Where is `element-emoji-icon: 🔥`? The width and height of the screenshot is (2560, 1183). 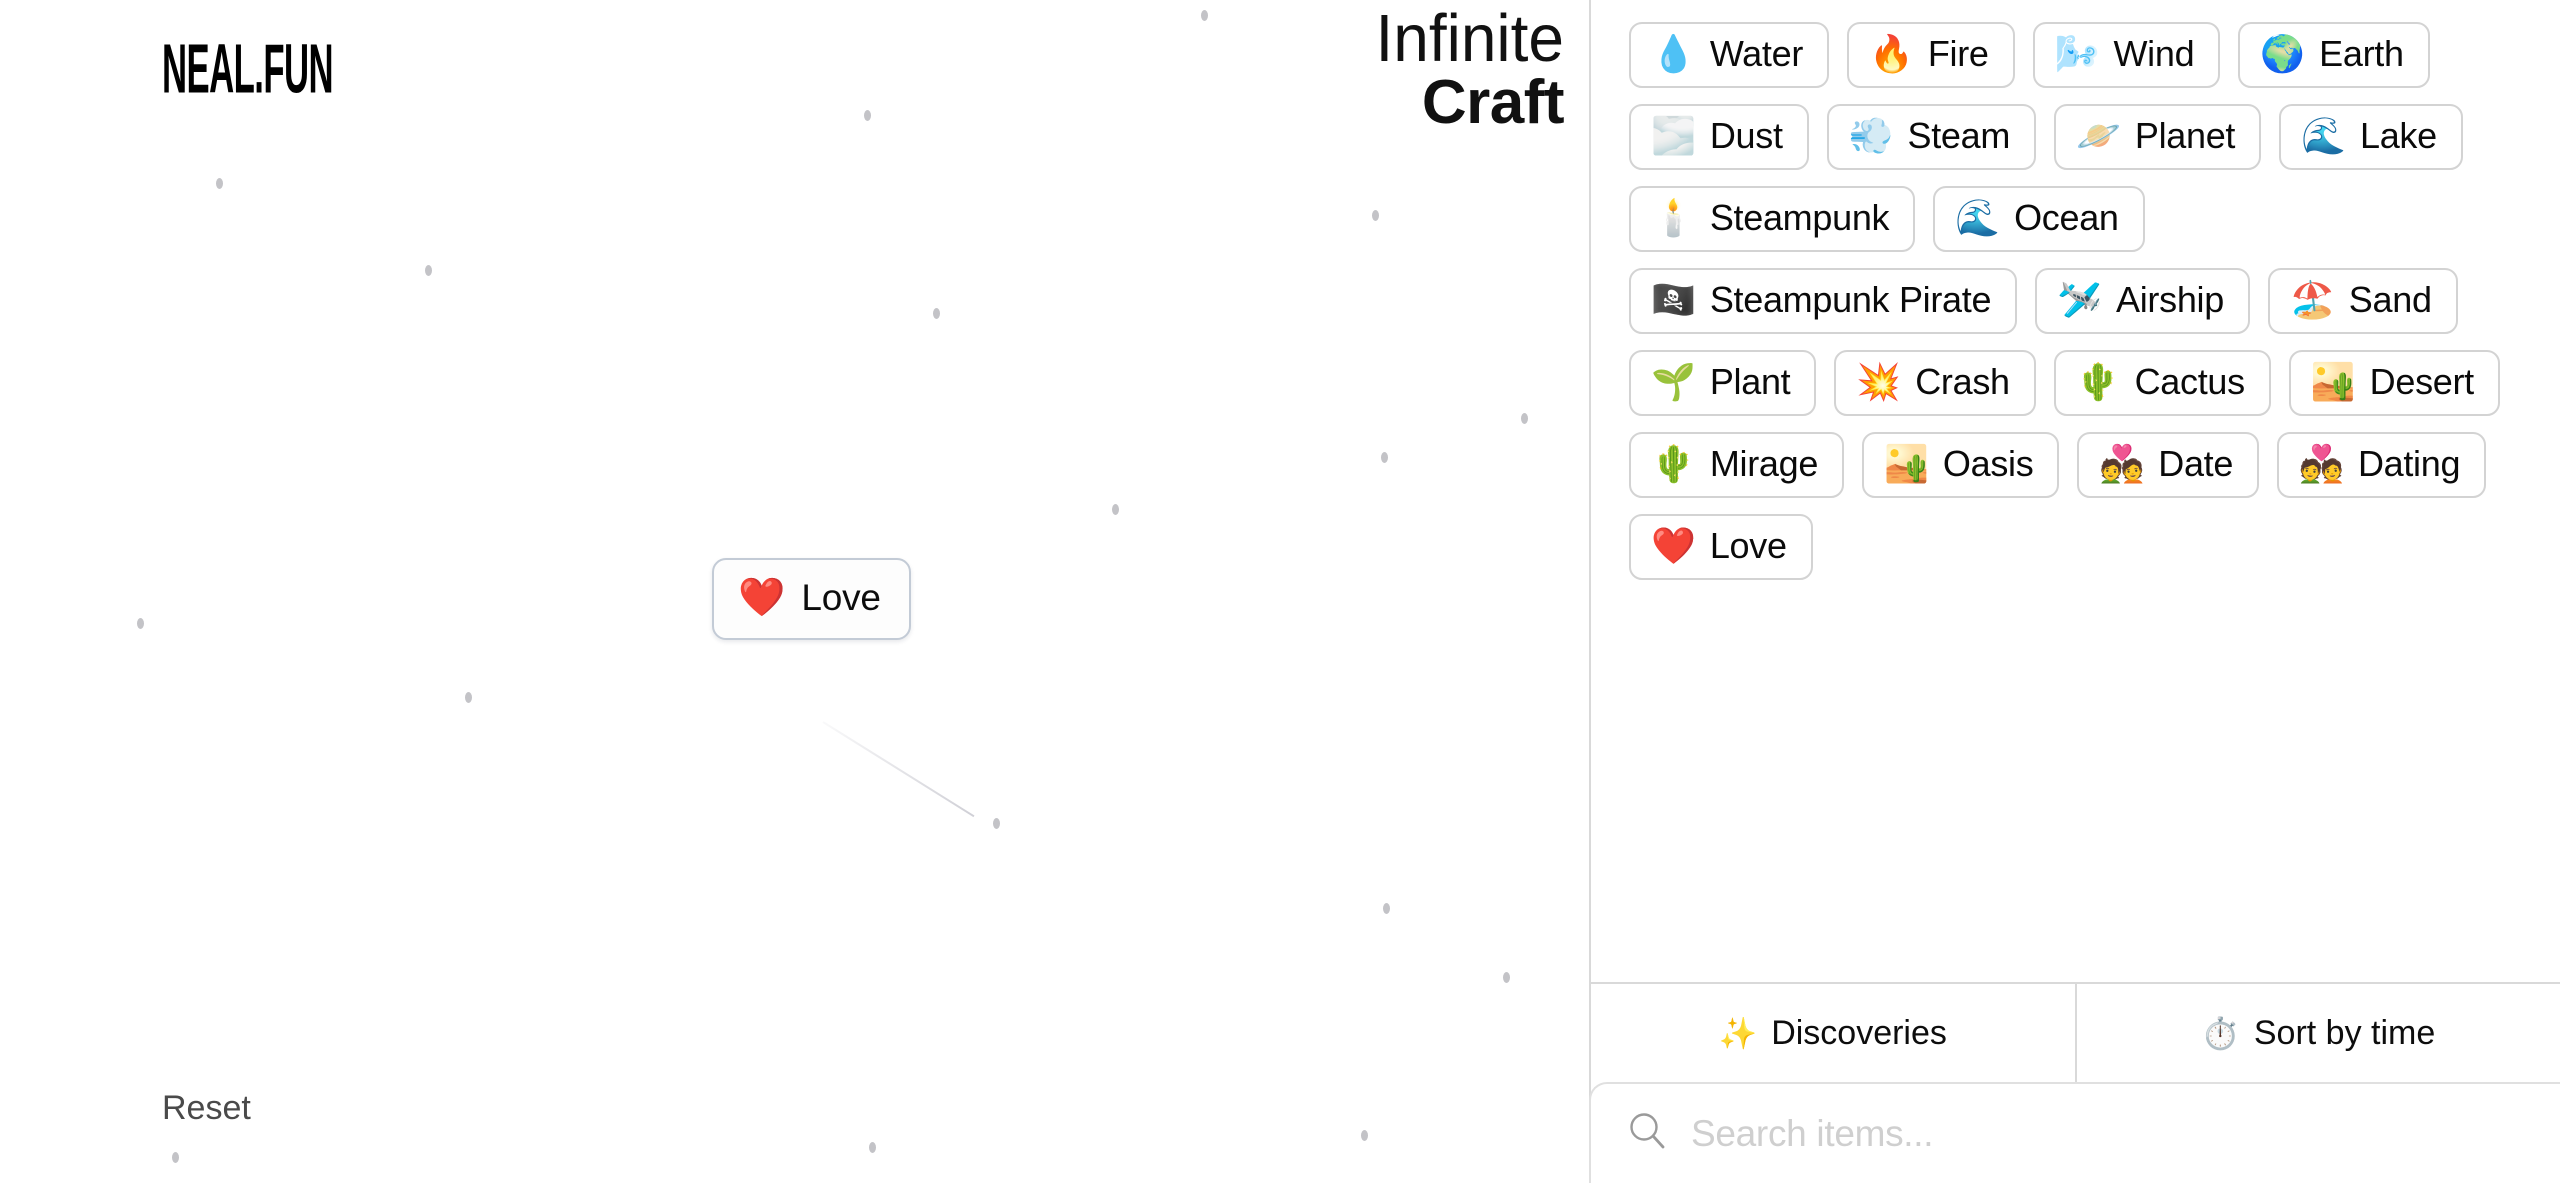 element-emoji-icon: 🔥 is located at coordinates (1891, 53).